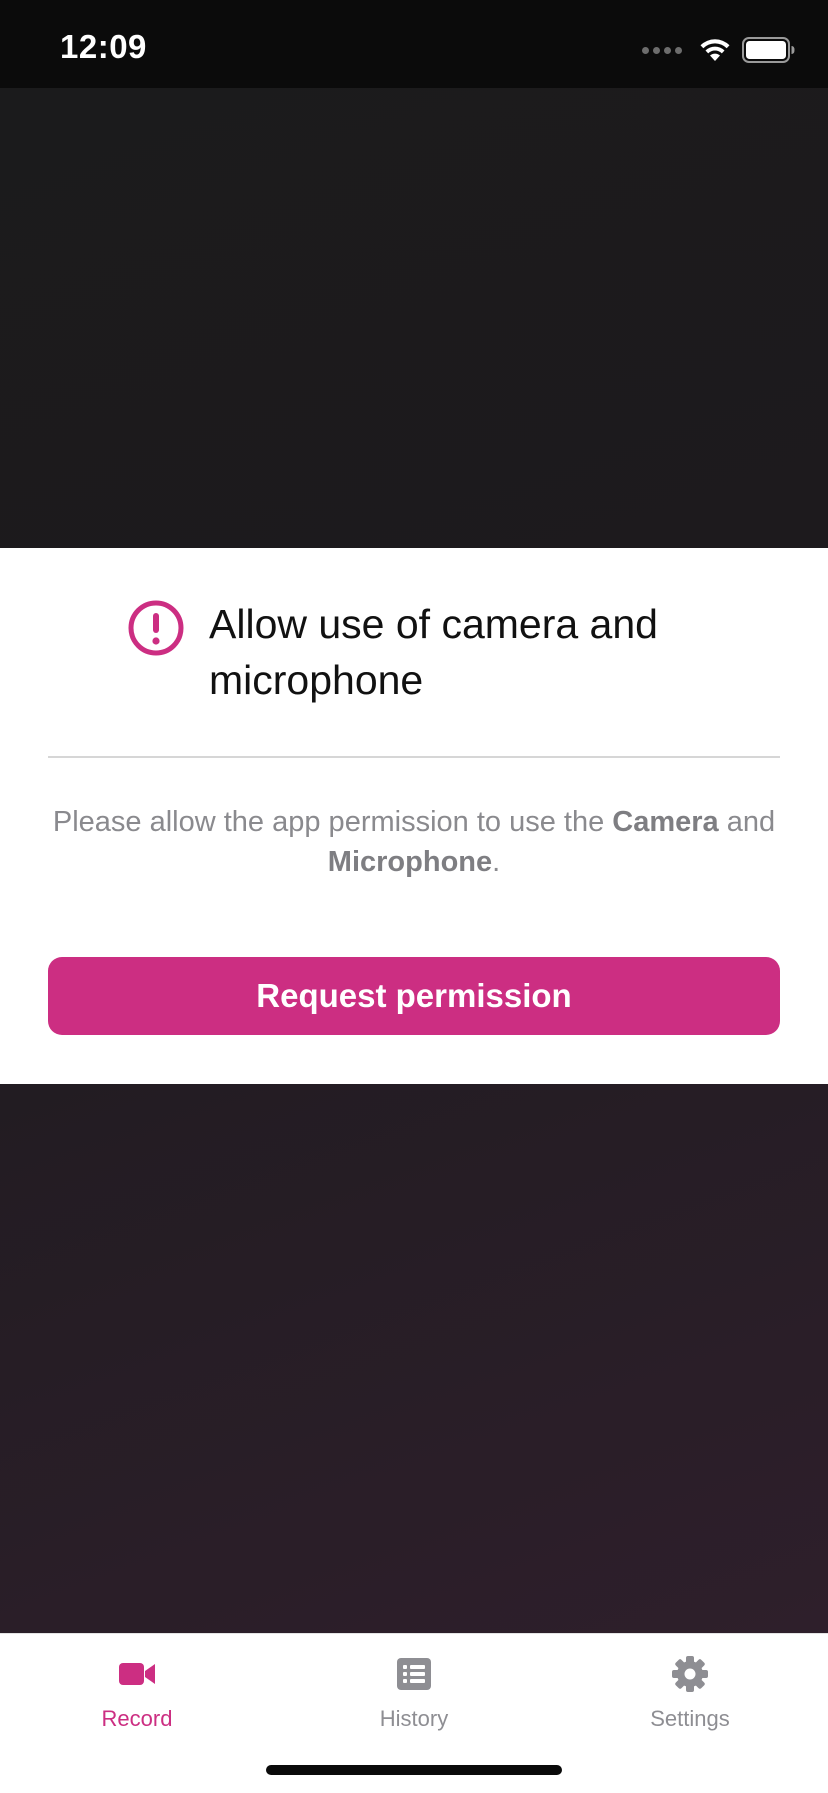  What do you see at coordinates (433, 652) in the screenshot?
I see `permission-title: Allow use of camera and microphone` at bounding box center [433, 652].